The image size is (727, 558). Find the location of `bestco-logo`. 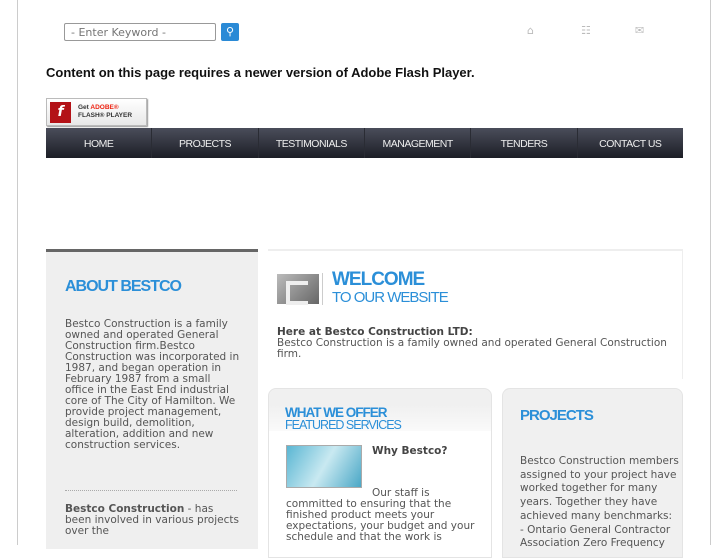

bestco-logo is located at coordinates (298, 289).